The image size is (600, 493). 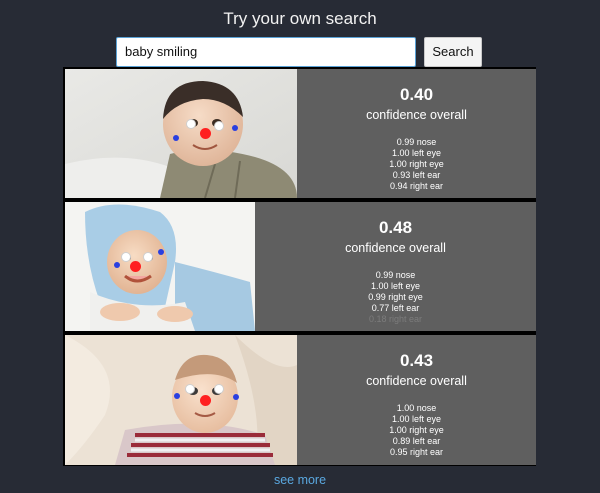 What do you see at coordinates (416, 186) in the screenshot?
I see `keypoint-row: 0.94 right ear` at bounding box center [416, 186].